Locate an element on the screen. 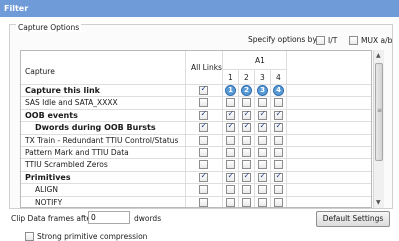 Image resolution: width=399 pixels, height=241 pixels. link-2-capture-badge: 2 is located at coordinates (246, 90).